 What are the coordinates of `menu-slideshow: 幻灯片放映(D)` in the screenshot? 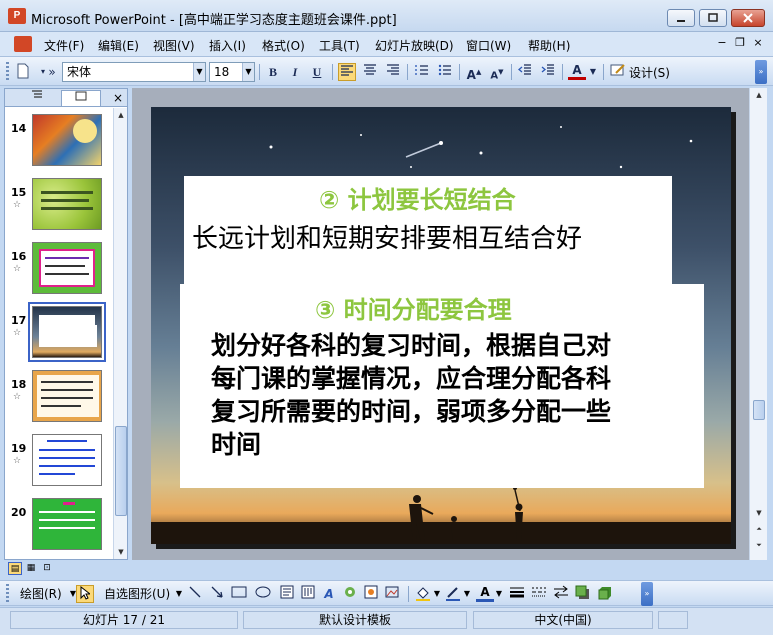 It's located at (414, 45).